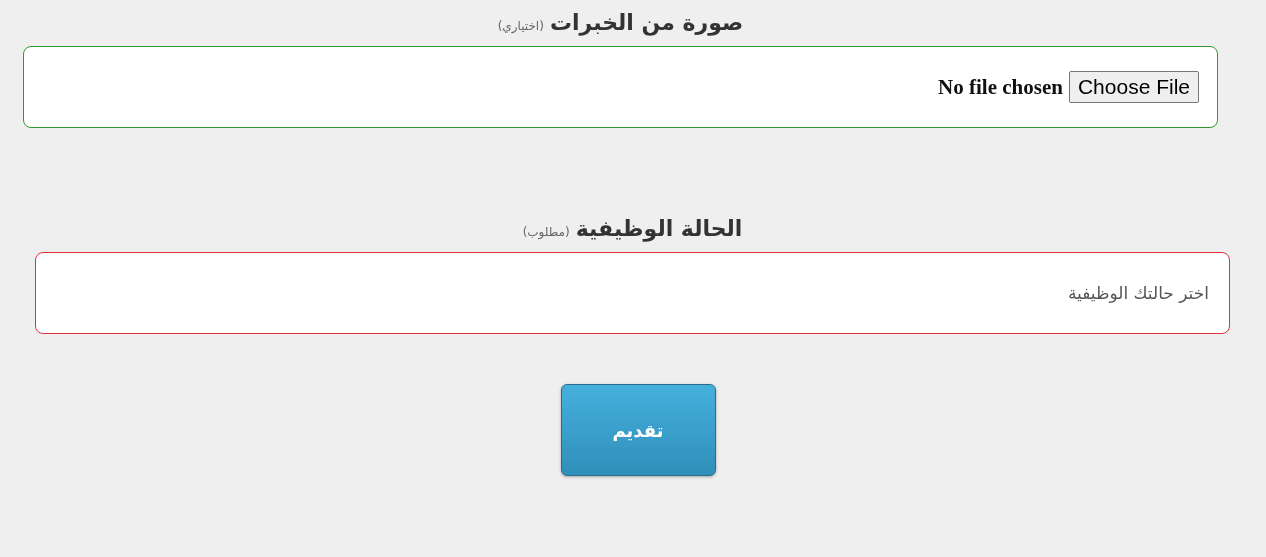  I want to click on field-label: صورة من الخبرات, so click(646, 22).